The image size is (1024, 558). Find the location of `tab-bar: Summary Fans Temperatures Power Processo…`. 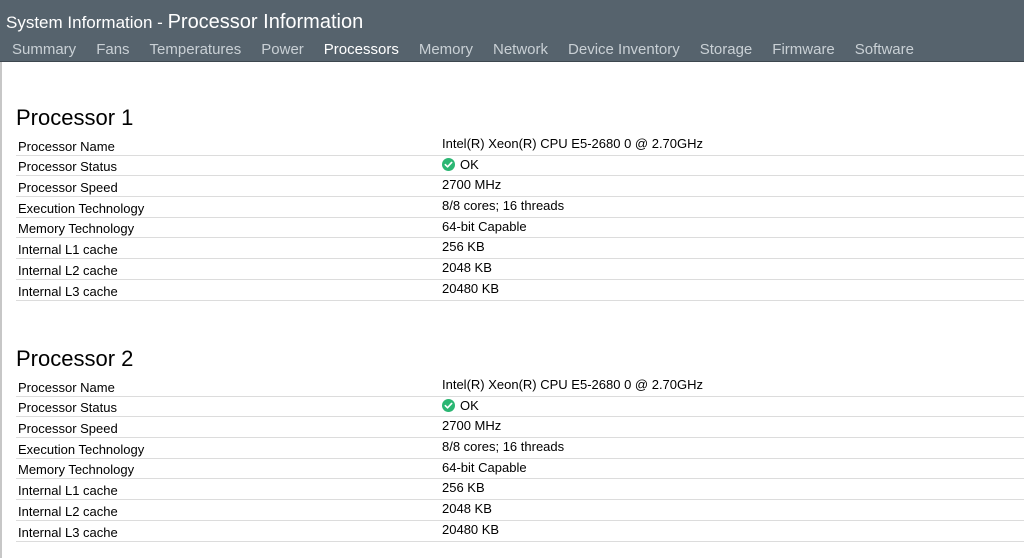

tab-bar: Summary Fans Temperatures Power Processo… is located at coordinates (463, 49).